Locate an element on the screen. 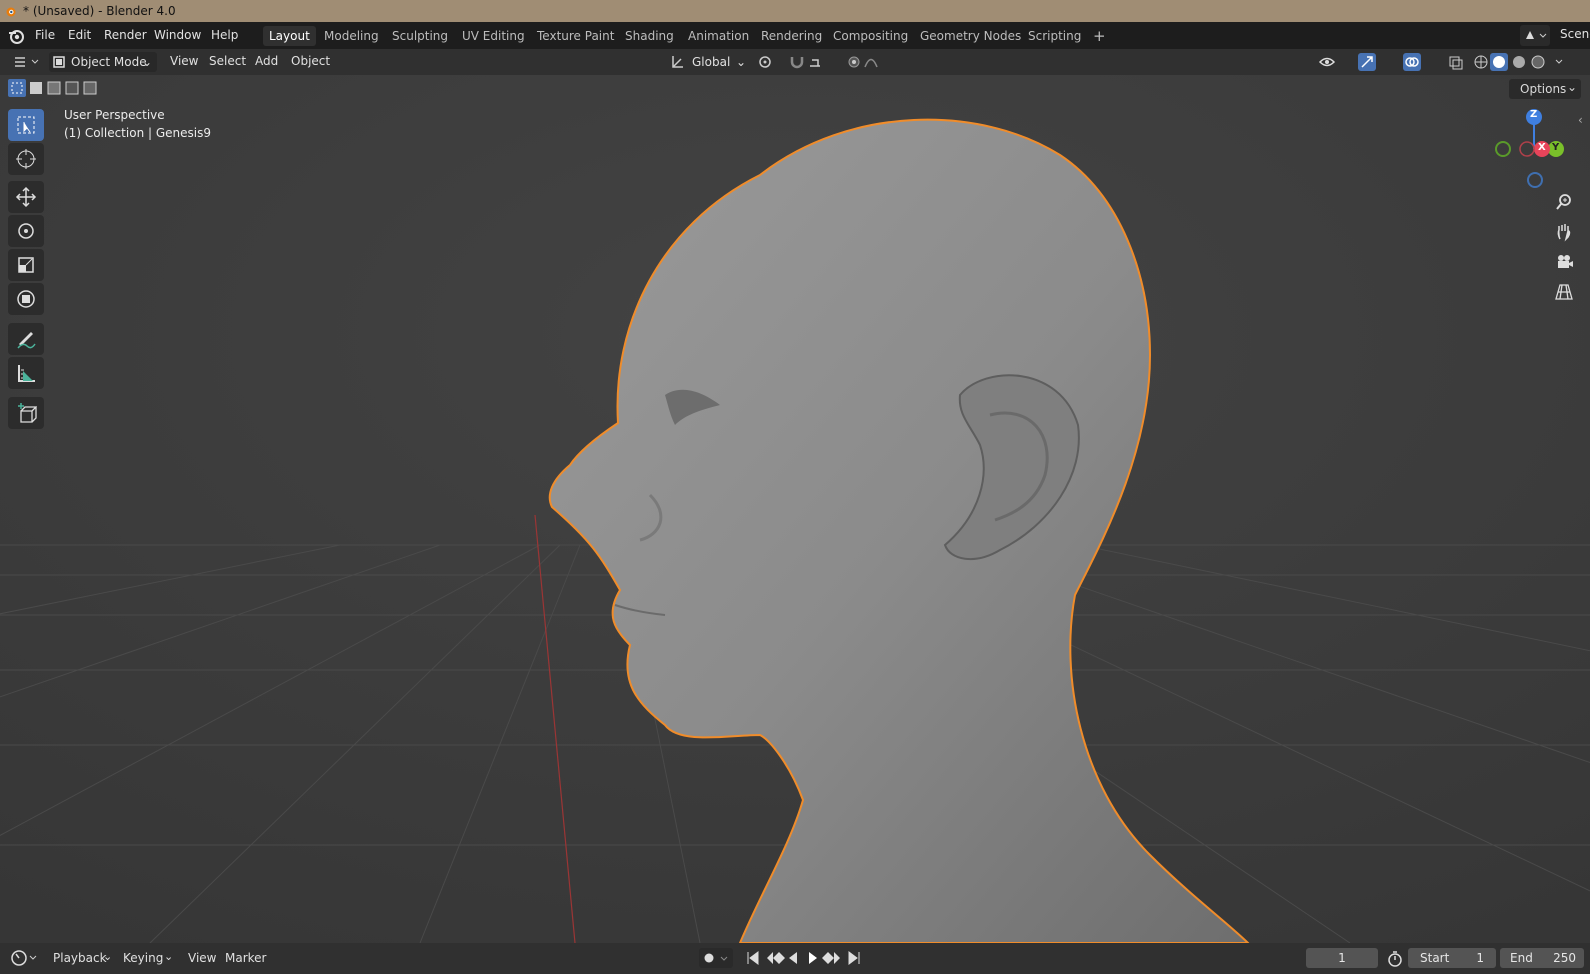  tool-cursor is located at coordinates (26, 159).